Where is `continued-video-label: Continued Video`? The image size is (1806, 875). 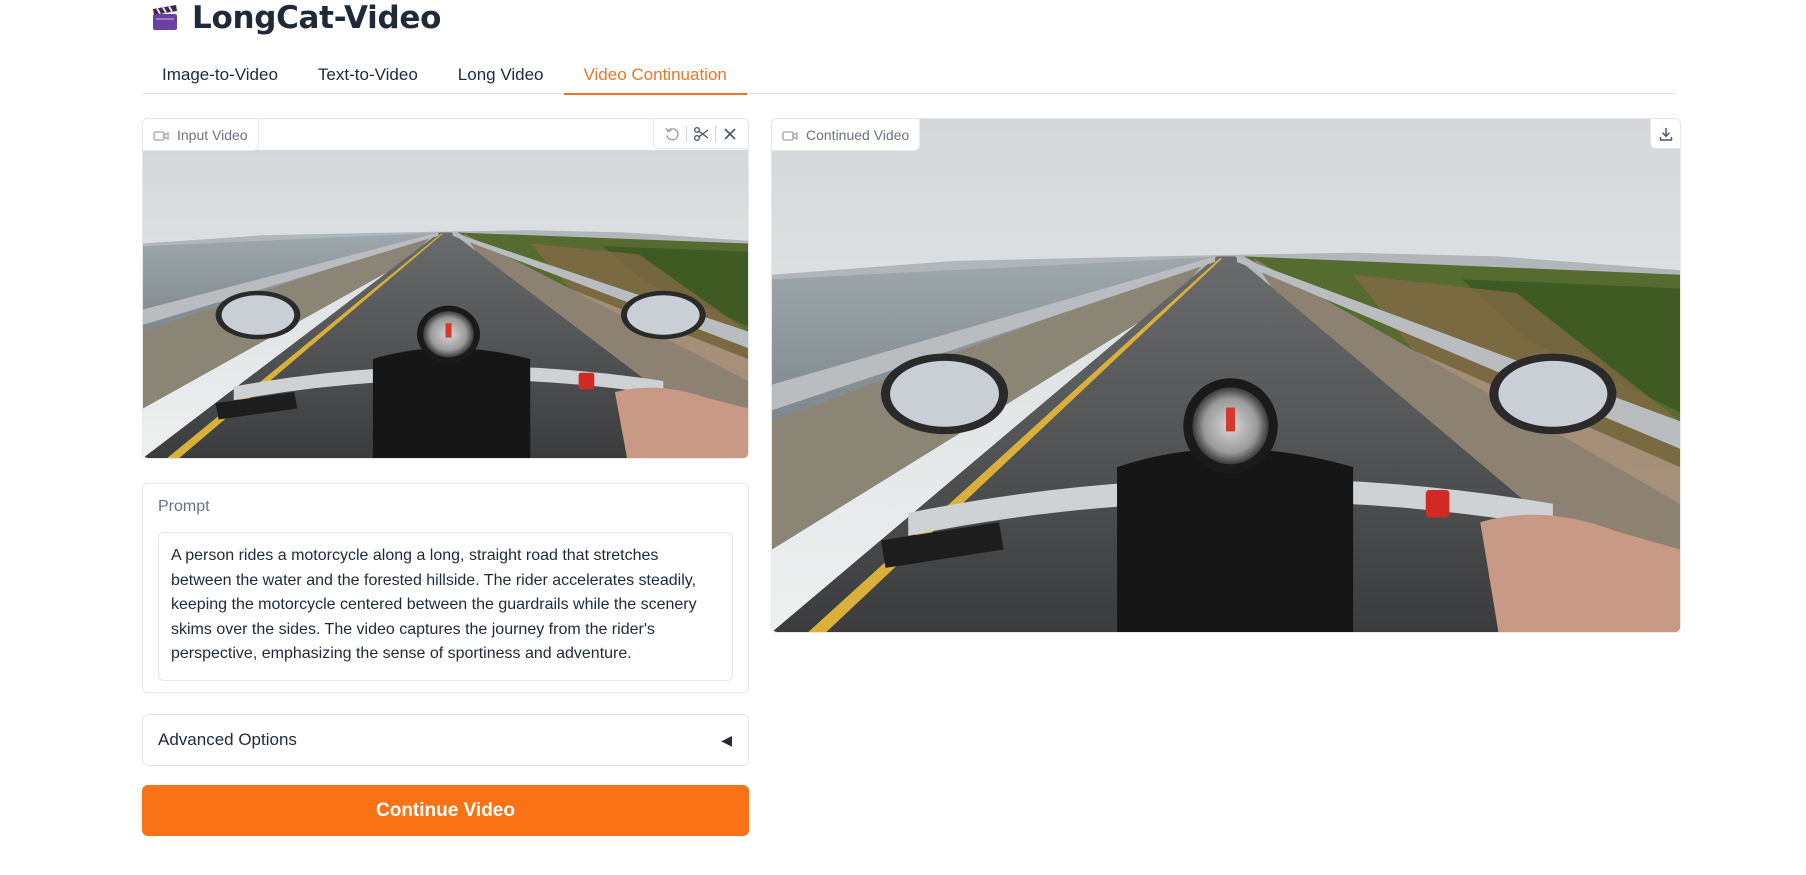
continued-video-label: Continued Video is located at coordinates (846, 135).